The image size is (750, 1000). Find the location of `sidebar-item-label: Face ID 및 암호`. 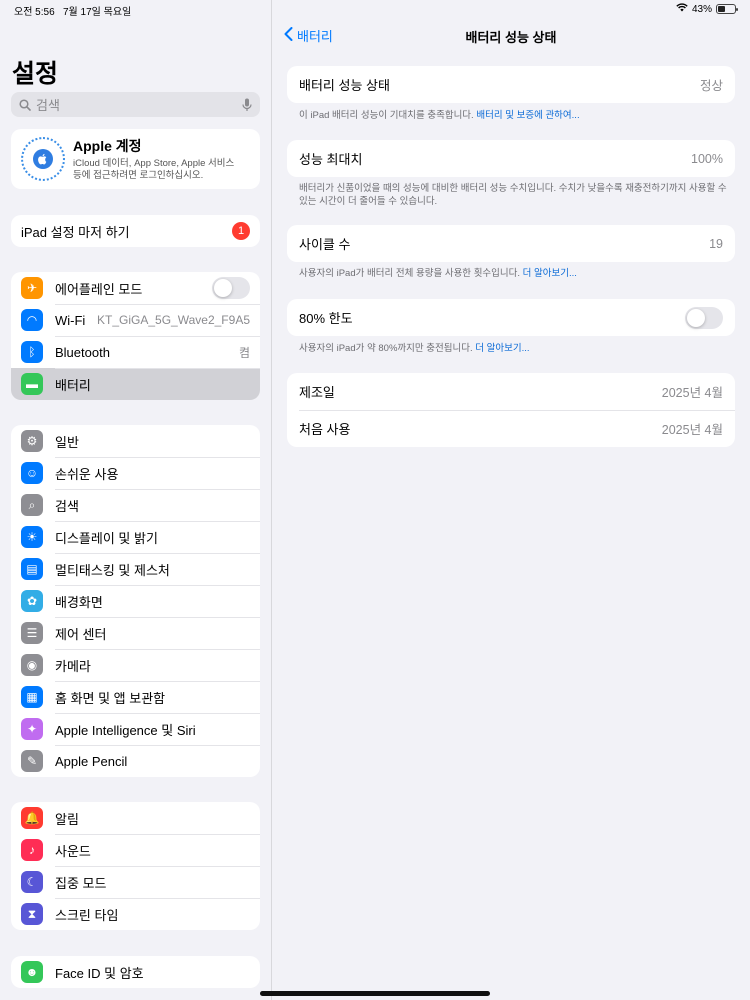

sidebar-item-label: Face ID 및 암호 is located at coordinates (99, 973).